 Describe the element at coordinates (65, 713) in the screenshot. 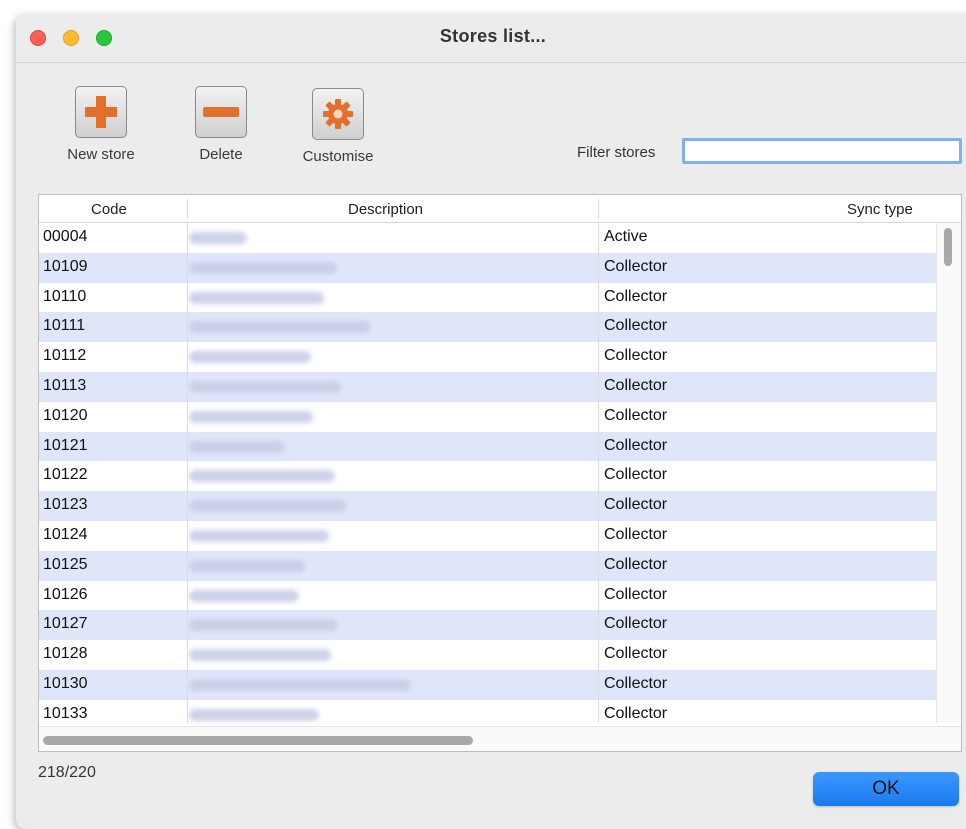

I see `cell-code: 10133` at that location.